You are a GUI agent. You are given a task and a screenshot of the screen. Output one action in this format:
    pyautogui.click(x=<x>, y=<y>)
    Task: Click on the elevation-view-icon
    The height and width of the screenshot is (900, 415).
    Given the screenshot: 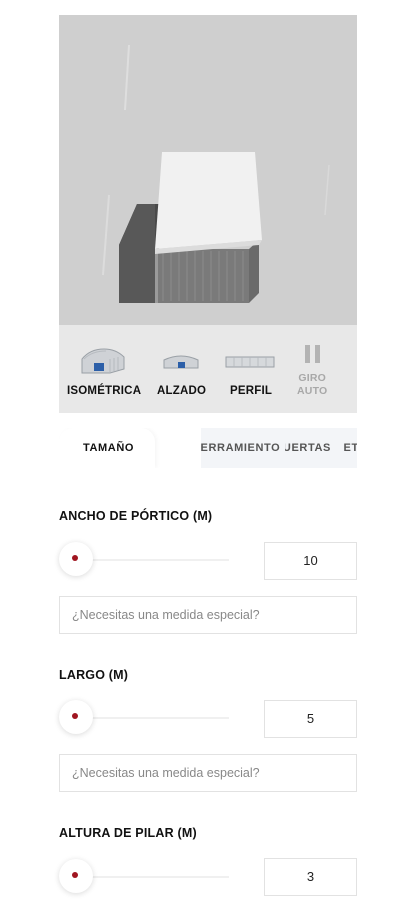 What is the action you would take?
    pyautogui.click(x=181, y=362)
    